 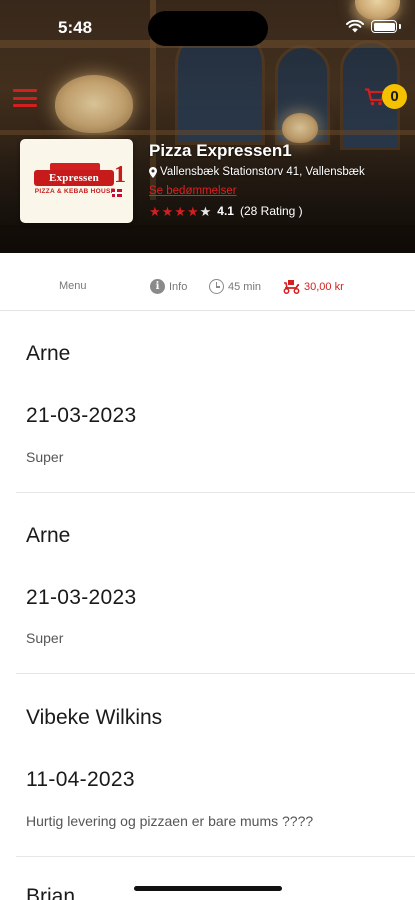 I want to click on home-indicator, so click(x=208, y=888).